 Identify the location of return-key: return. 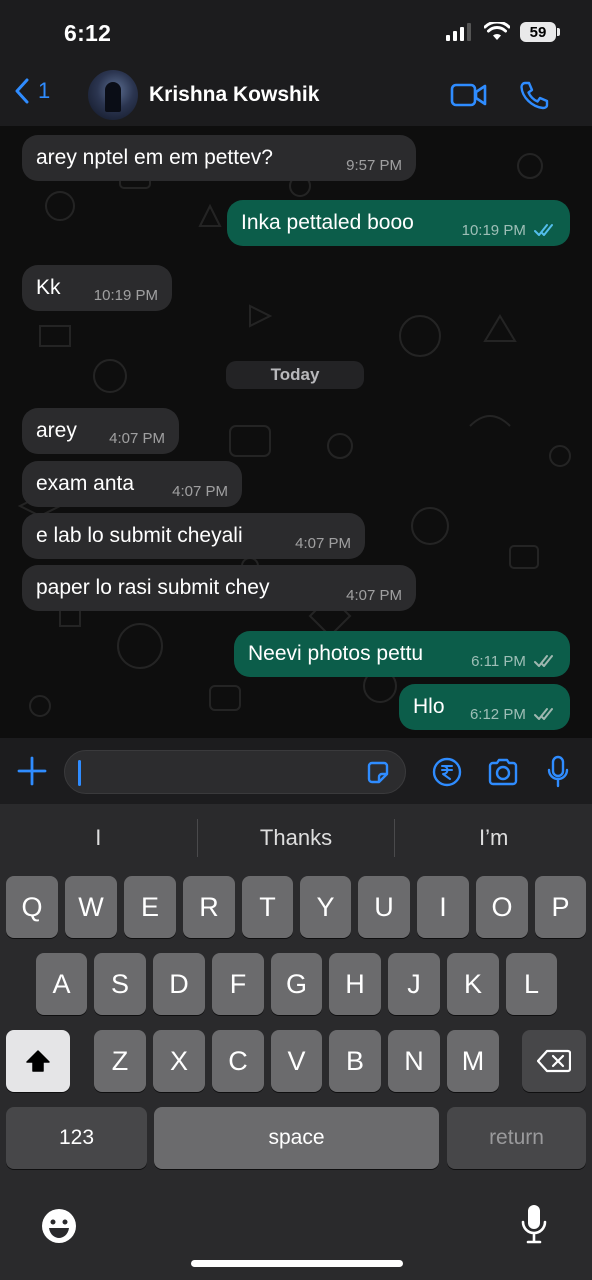
(516, 1138).